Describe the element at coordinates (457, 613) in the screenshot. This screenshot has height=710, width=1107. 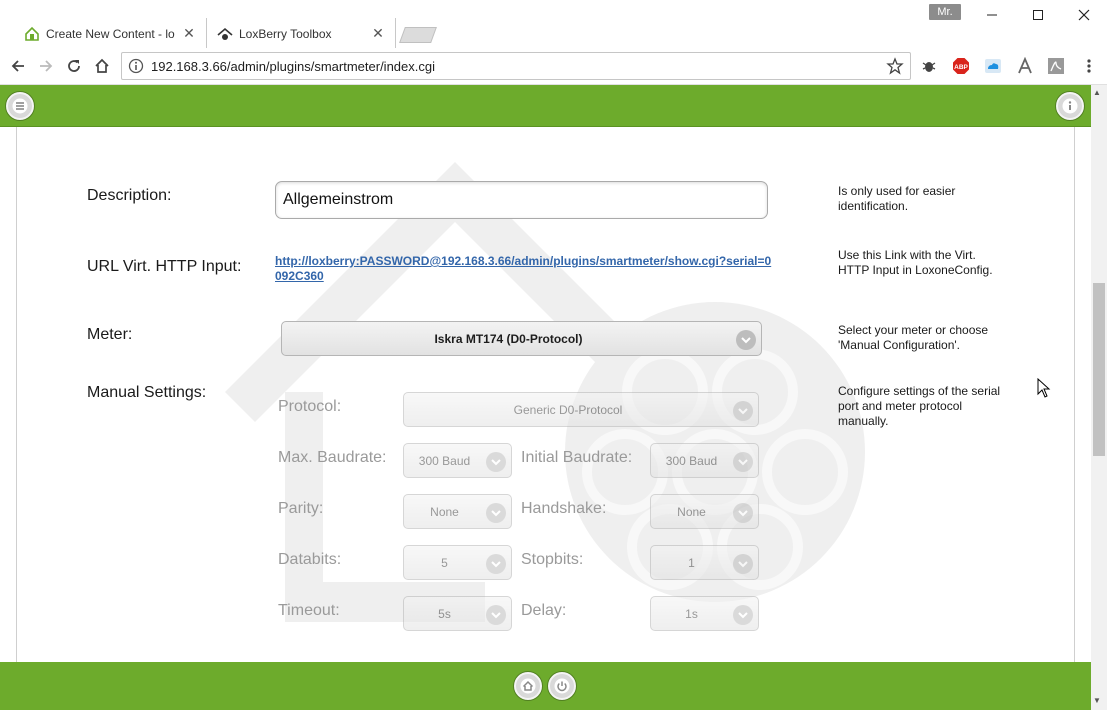
I see `timeout-select: 5s` at that location.